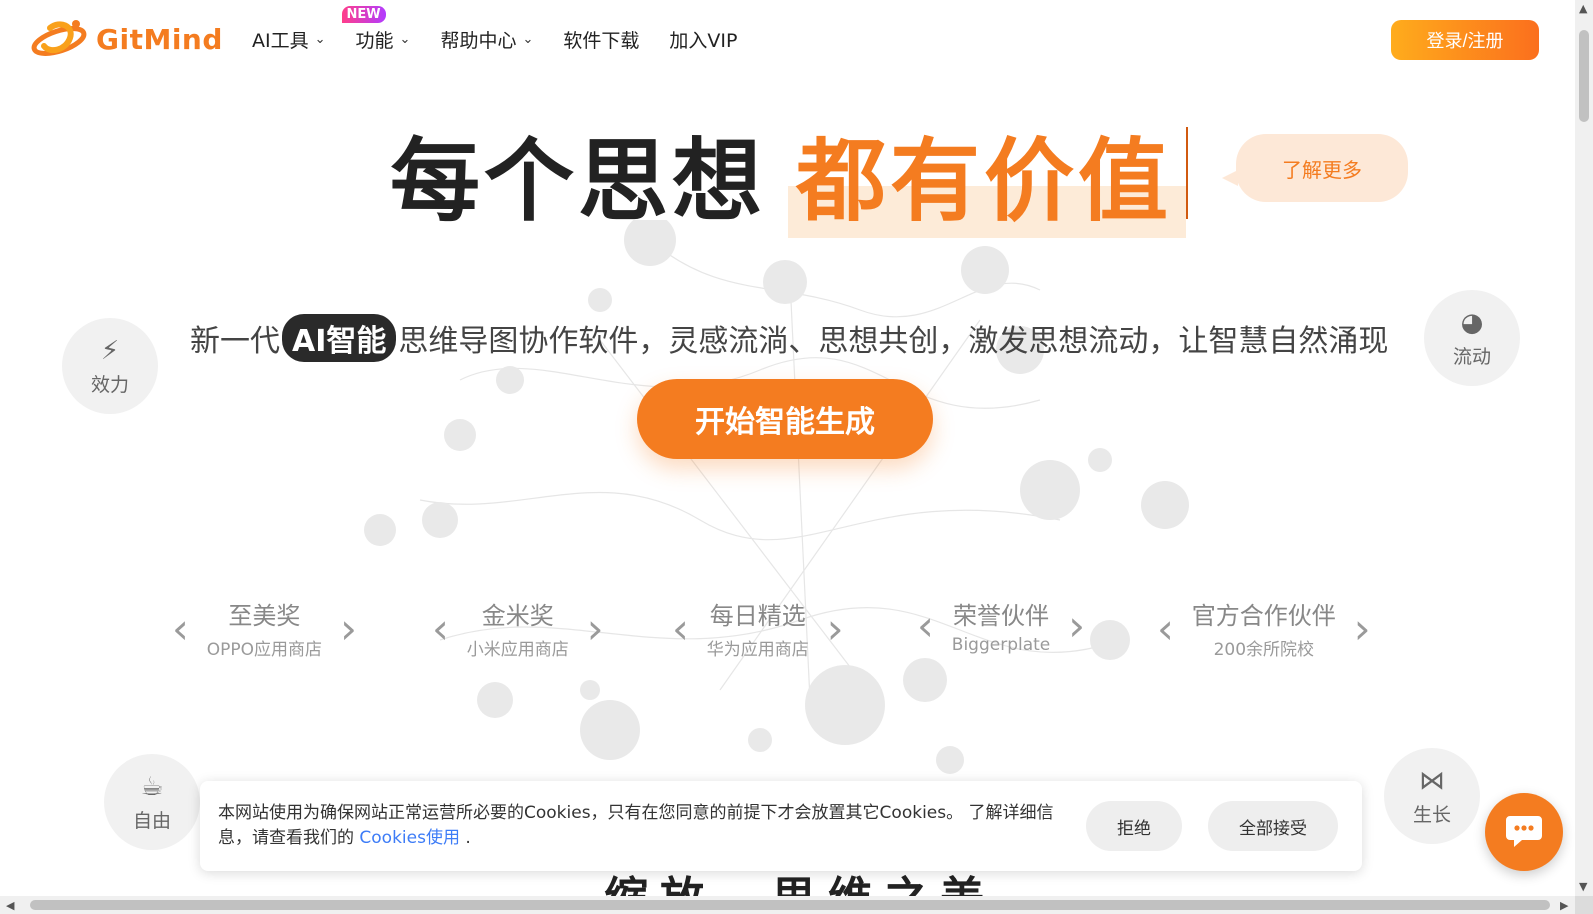  Describe the element at coordinates (286, 838) in the screenshot. I see `cookie-text-line2: 息，请查看我们的` at that location.